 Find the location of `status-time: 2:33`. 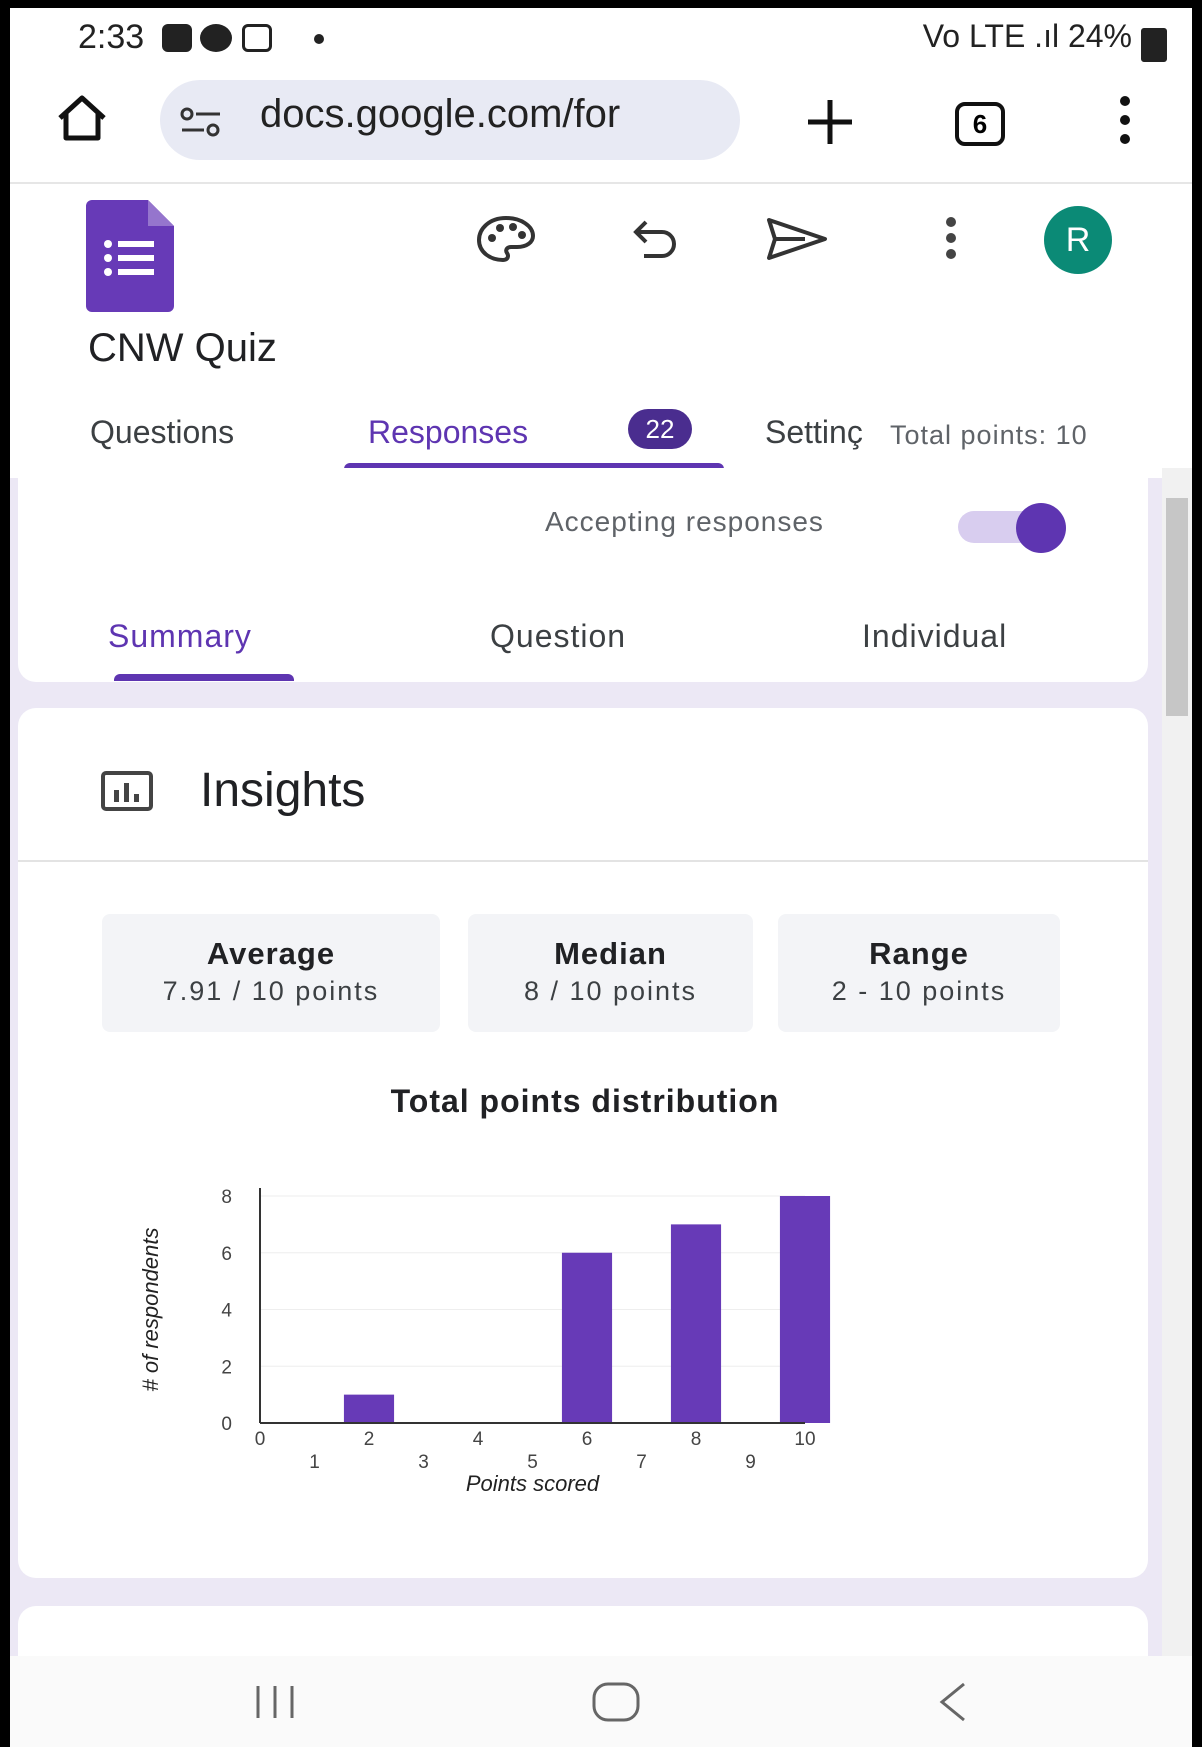

status-time: 2:33 is located at coordinates (111, 37).